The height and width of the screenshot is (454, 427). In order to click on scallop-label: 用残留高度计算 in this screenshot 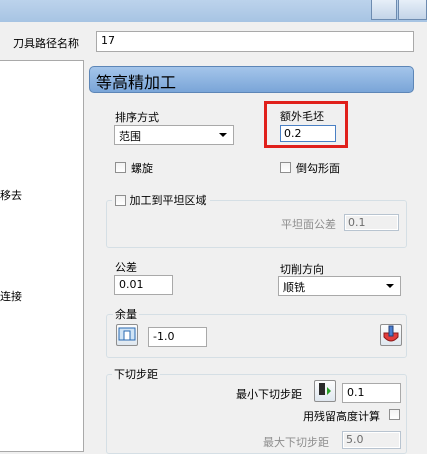, I will do `click(341, 416)`.